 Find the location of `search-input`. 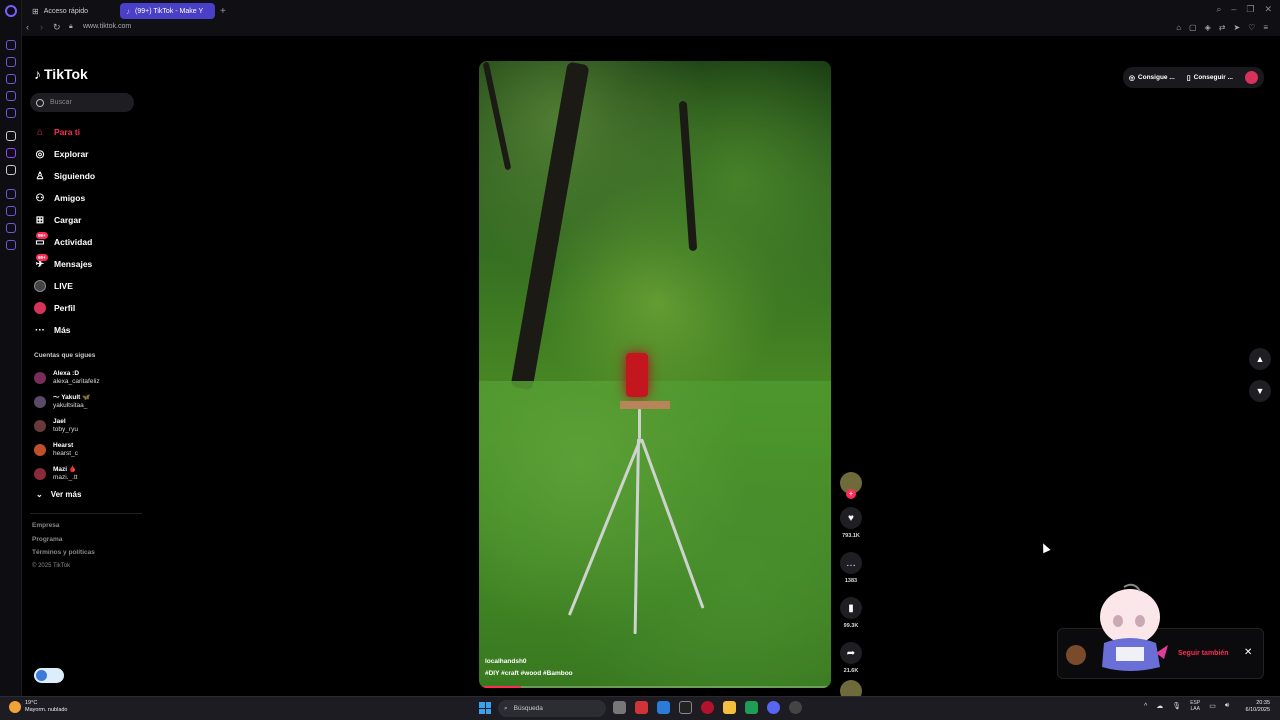

search-input is located at coordinates (90, 102).